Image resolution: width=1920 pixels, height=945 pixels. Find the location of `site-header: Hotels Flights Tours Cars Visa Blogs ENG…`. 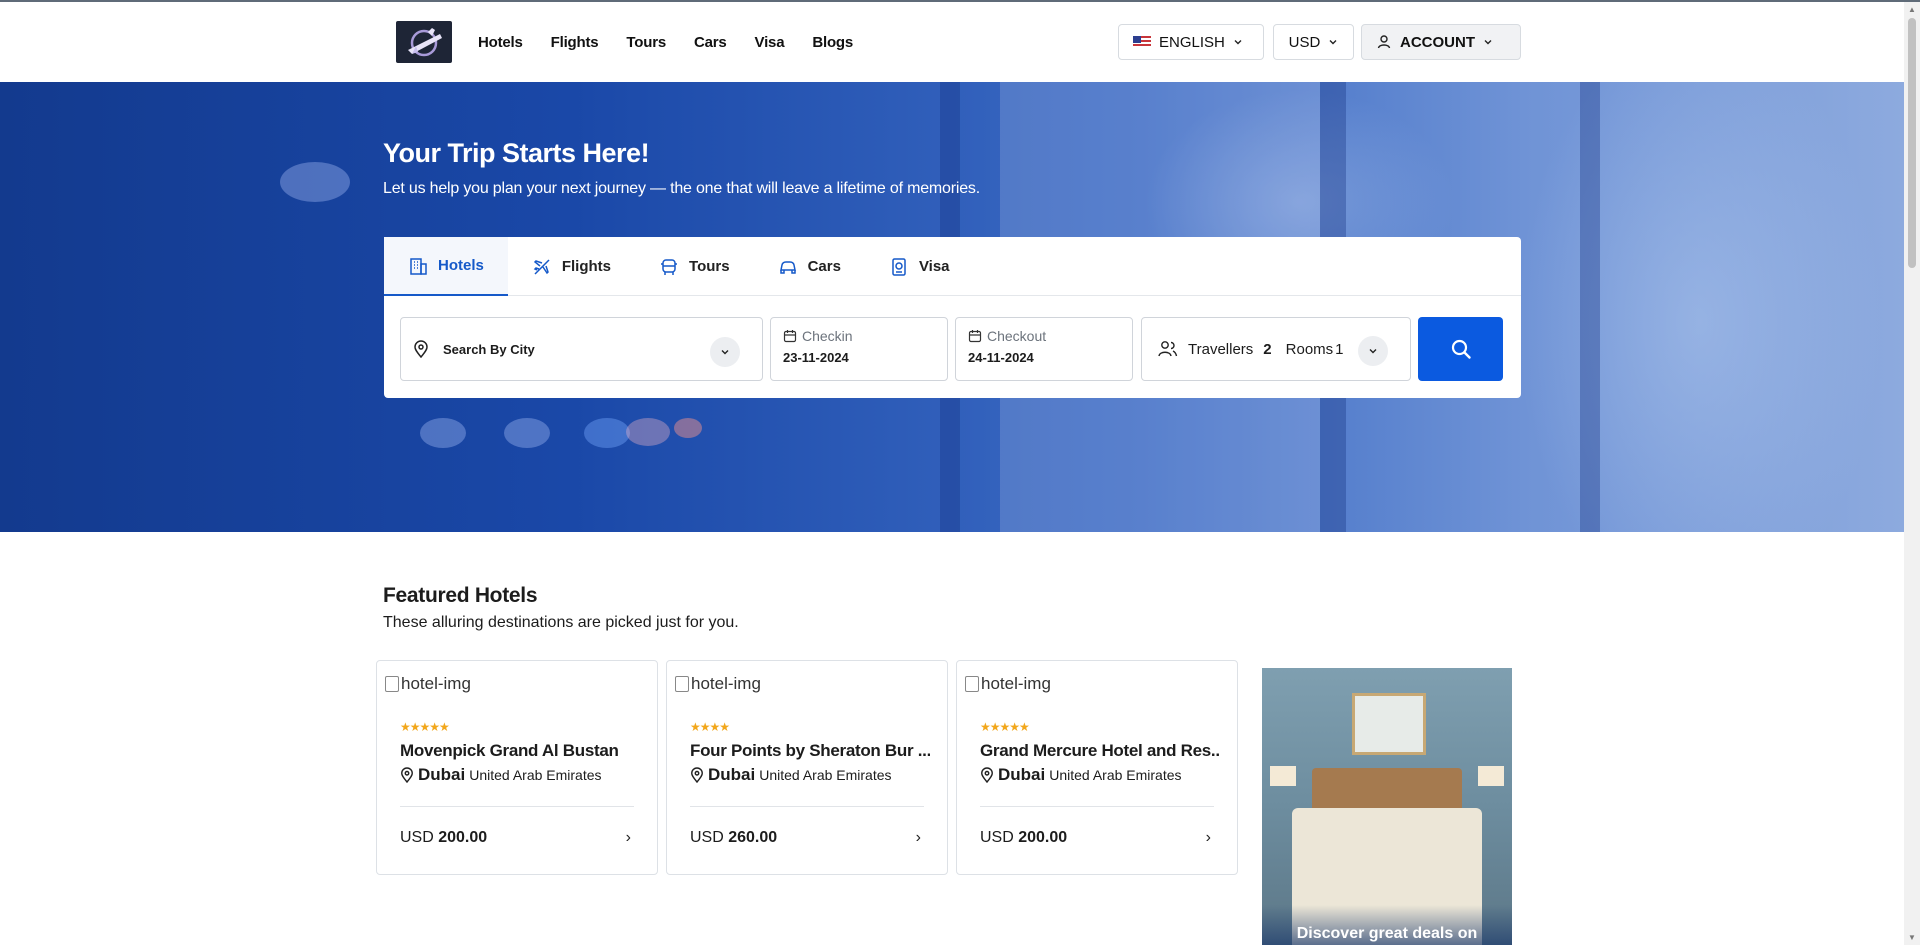

site-header: Hotels Flights Tours Cars Visa Blogs ENG… is located at coordinates (952, 42).